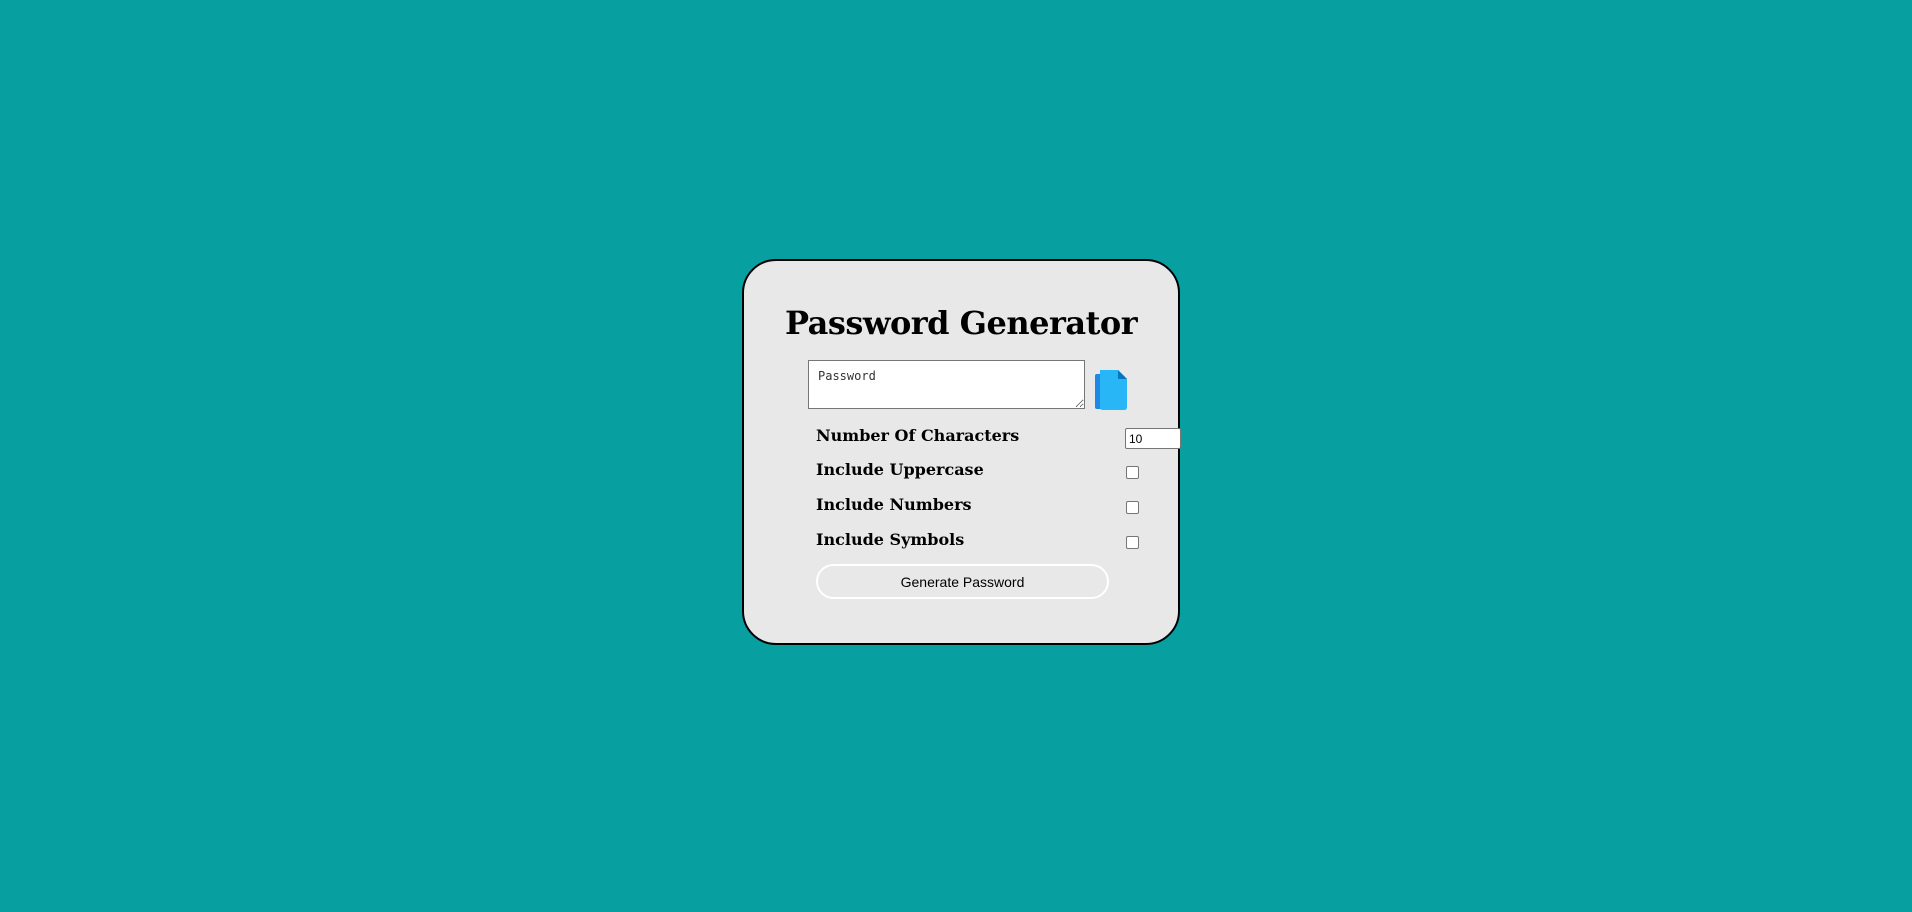 Image resolution: width=1912 pixels, height=912 pixels. What do you see at coordinates (961, 323) in the screenshot?
I see `page-title: Password Generator` at bounding box center [961, 323].